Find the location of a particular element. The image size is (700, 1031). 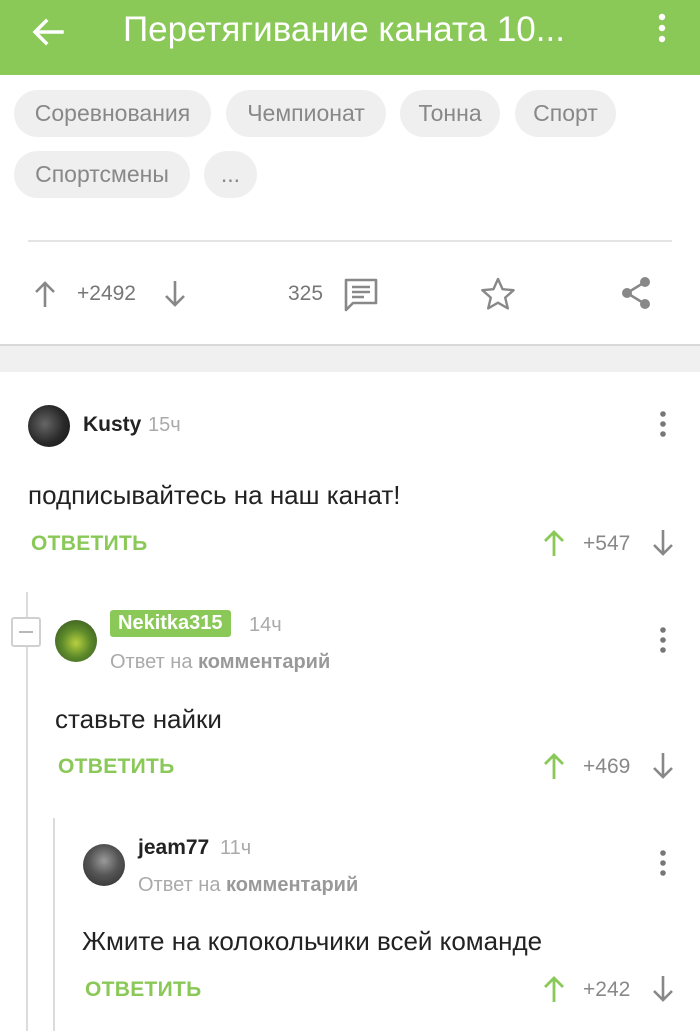

comment-time: 14ч is located at coordinates (265, 625).